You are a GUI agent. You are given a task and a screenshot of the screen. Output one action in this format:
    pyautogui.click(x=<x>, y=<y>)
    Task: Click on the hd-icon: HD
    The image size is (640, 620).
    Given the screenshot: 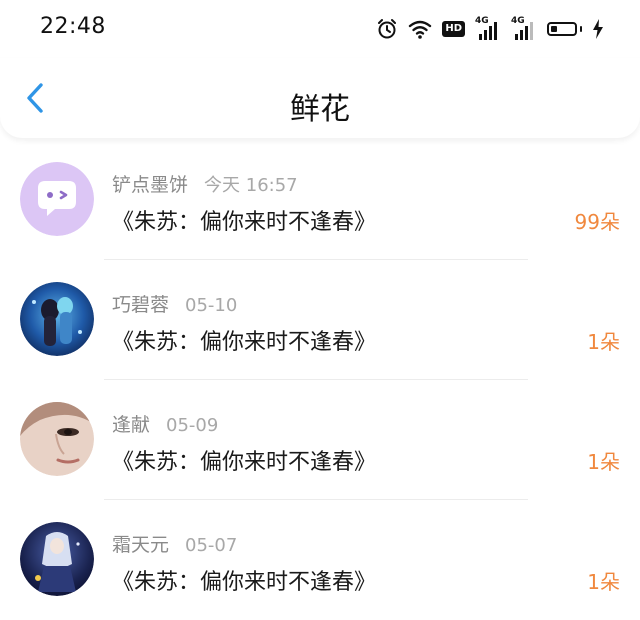 What is the action you would take?
    pyautogui.click(x=453, y=29)
    